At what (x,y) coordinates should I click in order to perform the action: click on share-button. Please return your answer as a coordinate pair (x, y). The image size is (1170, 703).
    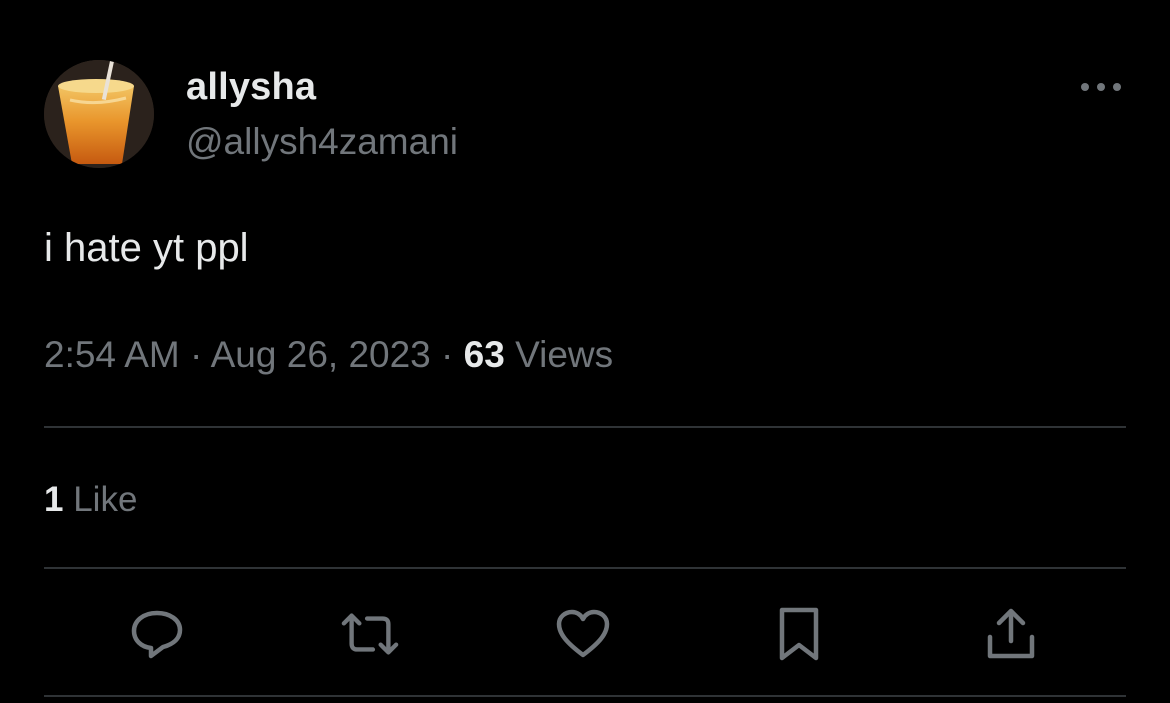
    Looking at the image, I should click on (1011, 634).